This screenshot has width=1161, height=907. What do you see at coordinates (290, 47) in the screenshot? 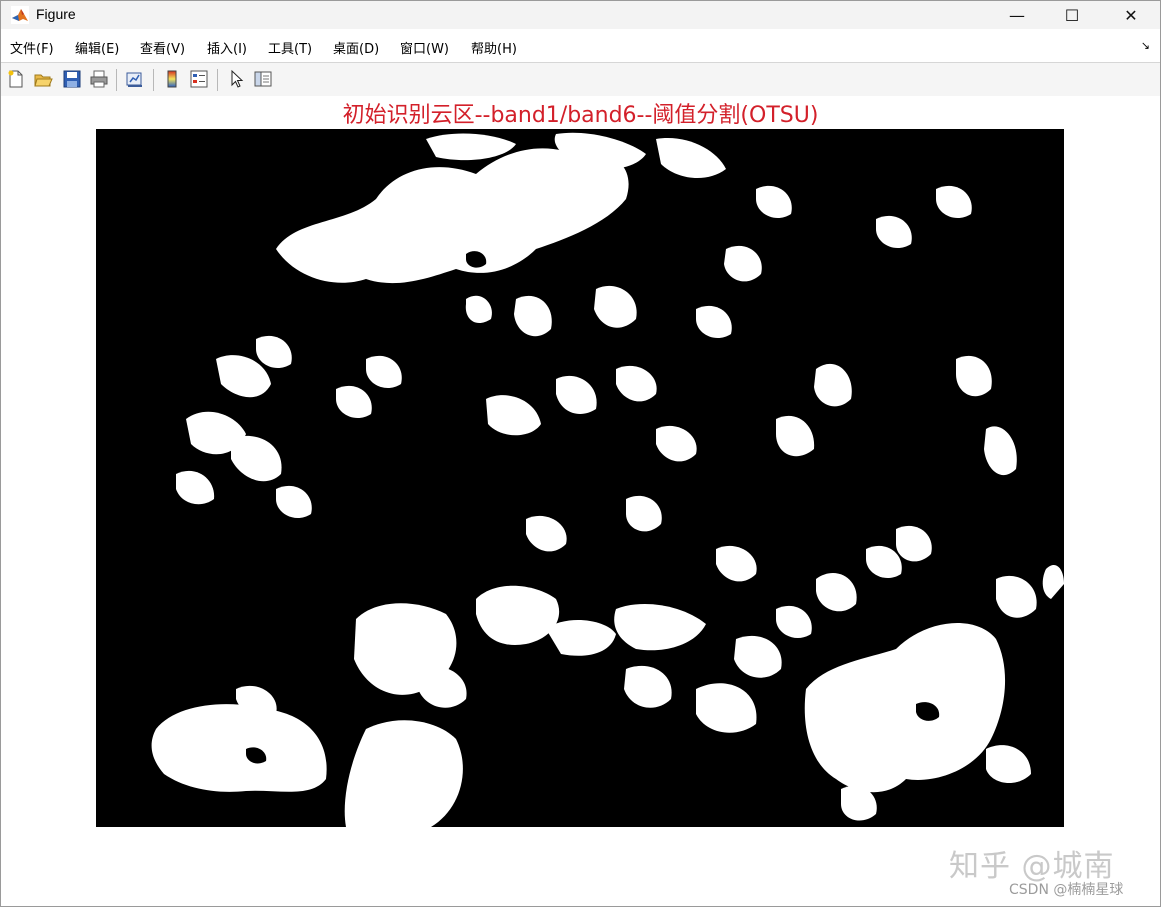
I see `menu-tools: 工具(T)` at bounding box center [290, 47].